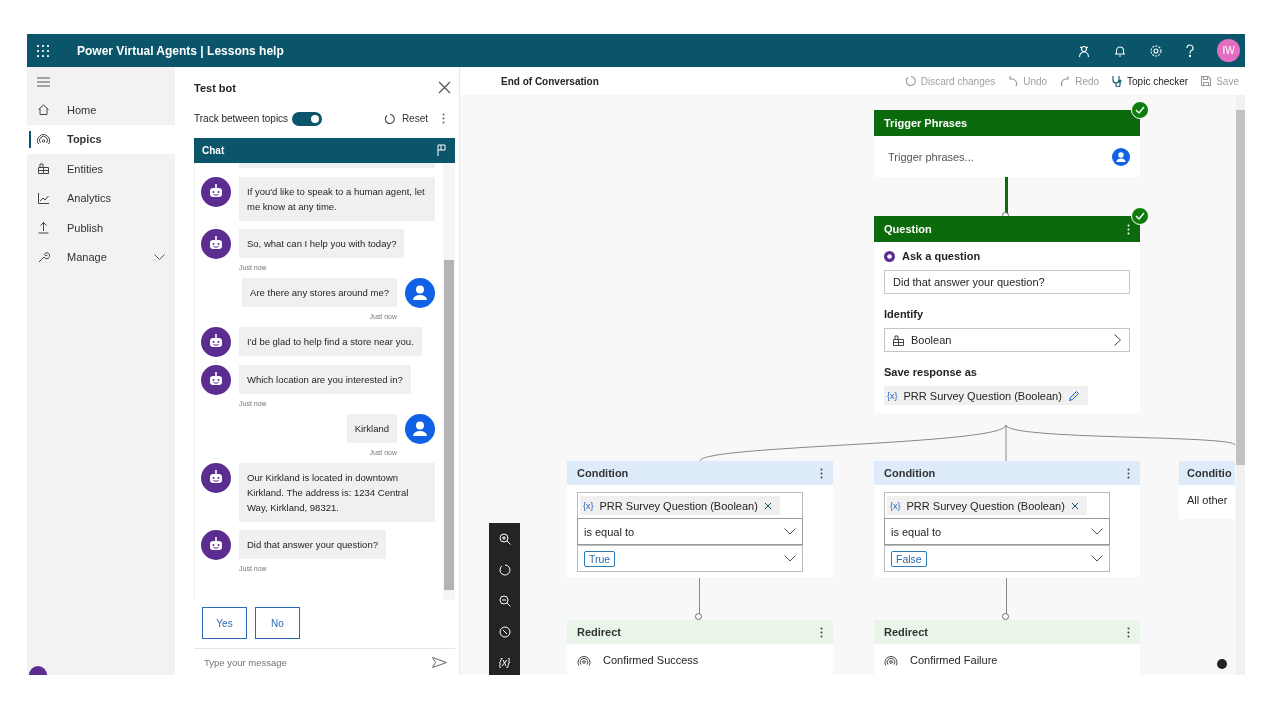 This screenshot has height=720, width=1280. I want to click on home-icon, so click(43, 110).